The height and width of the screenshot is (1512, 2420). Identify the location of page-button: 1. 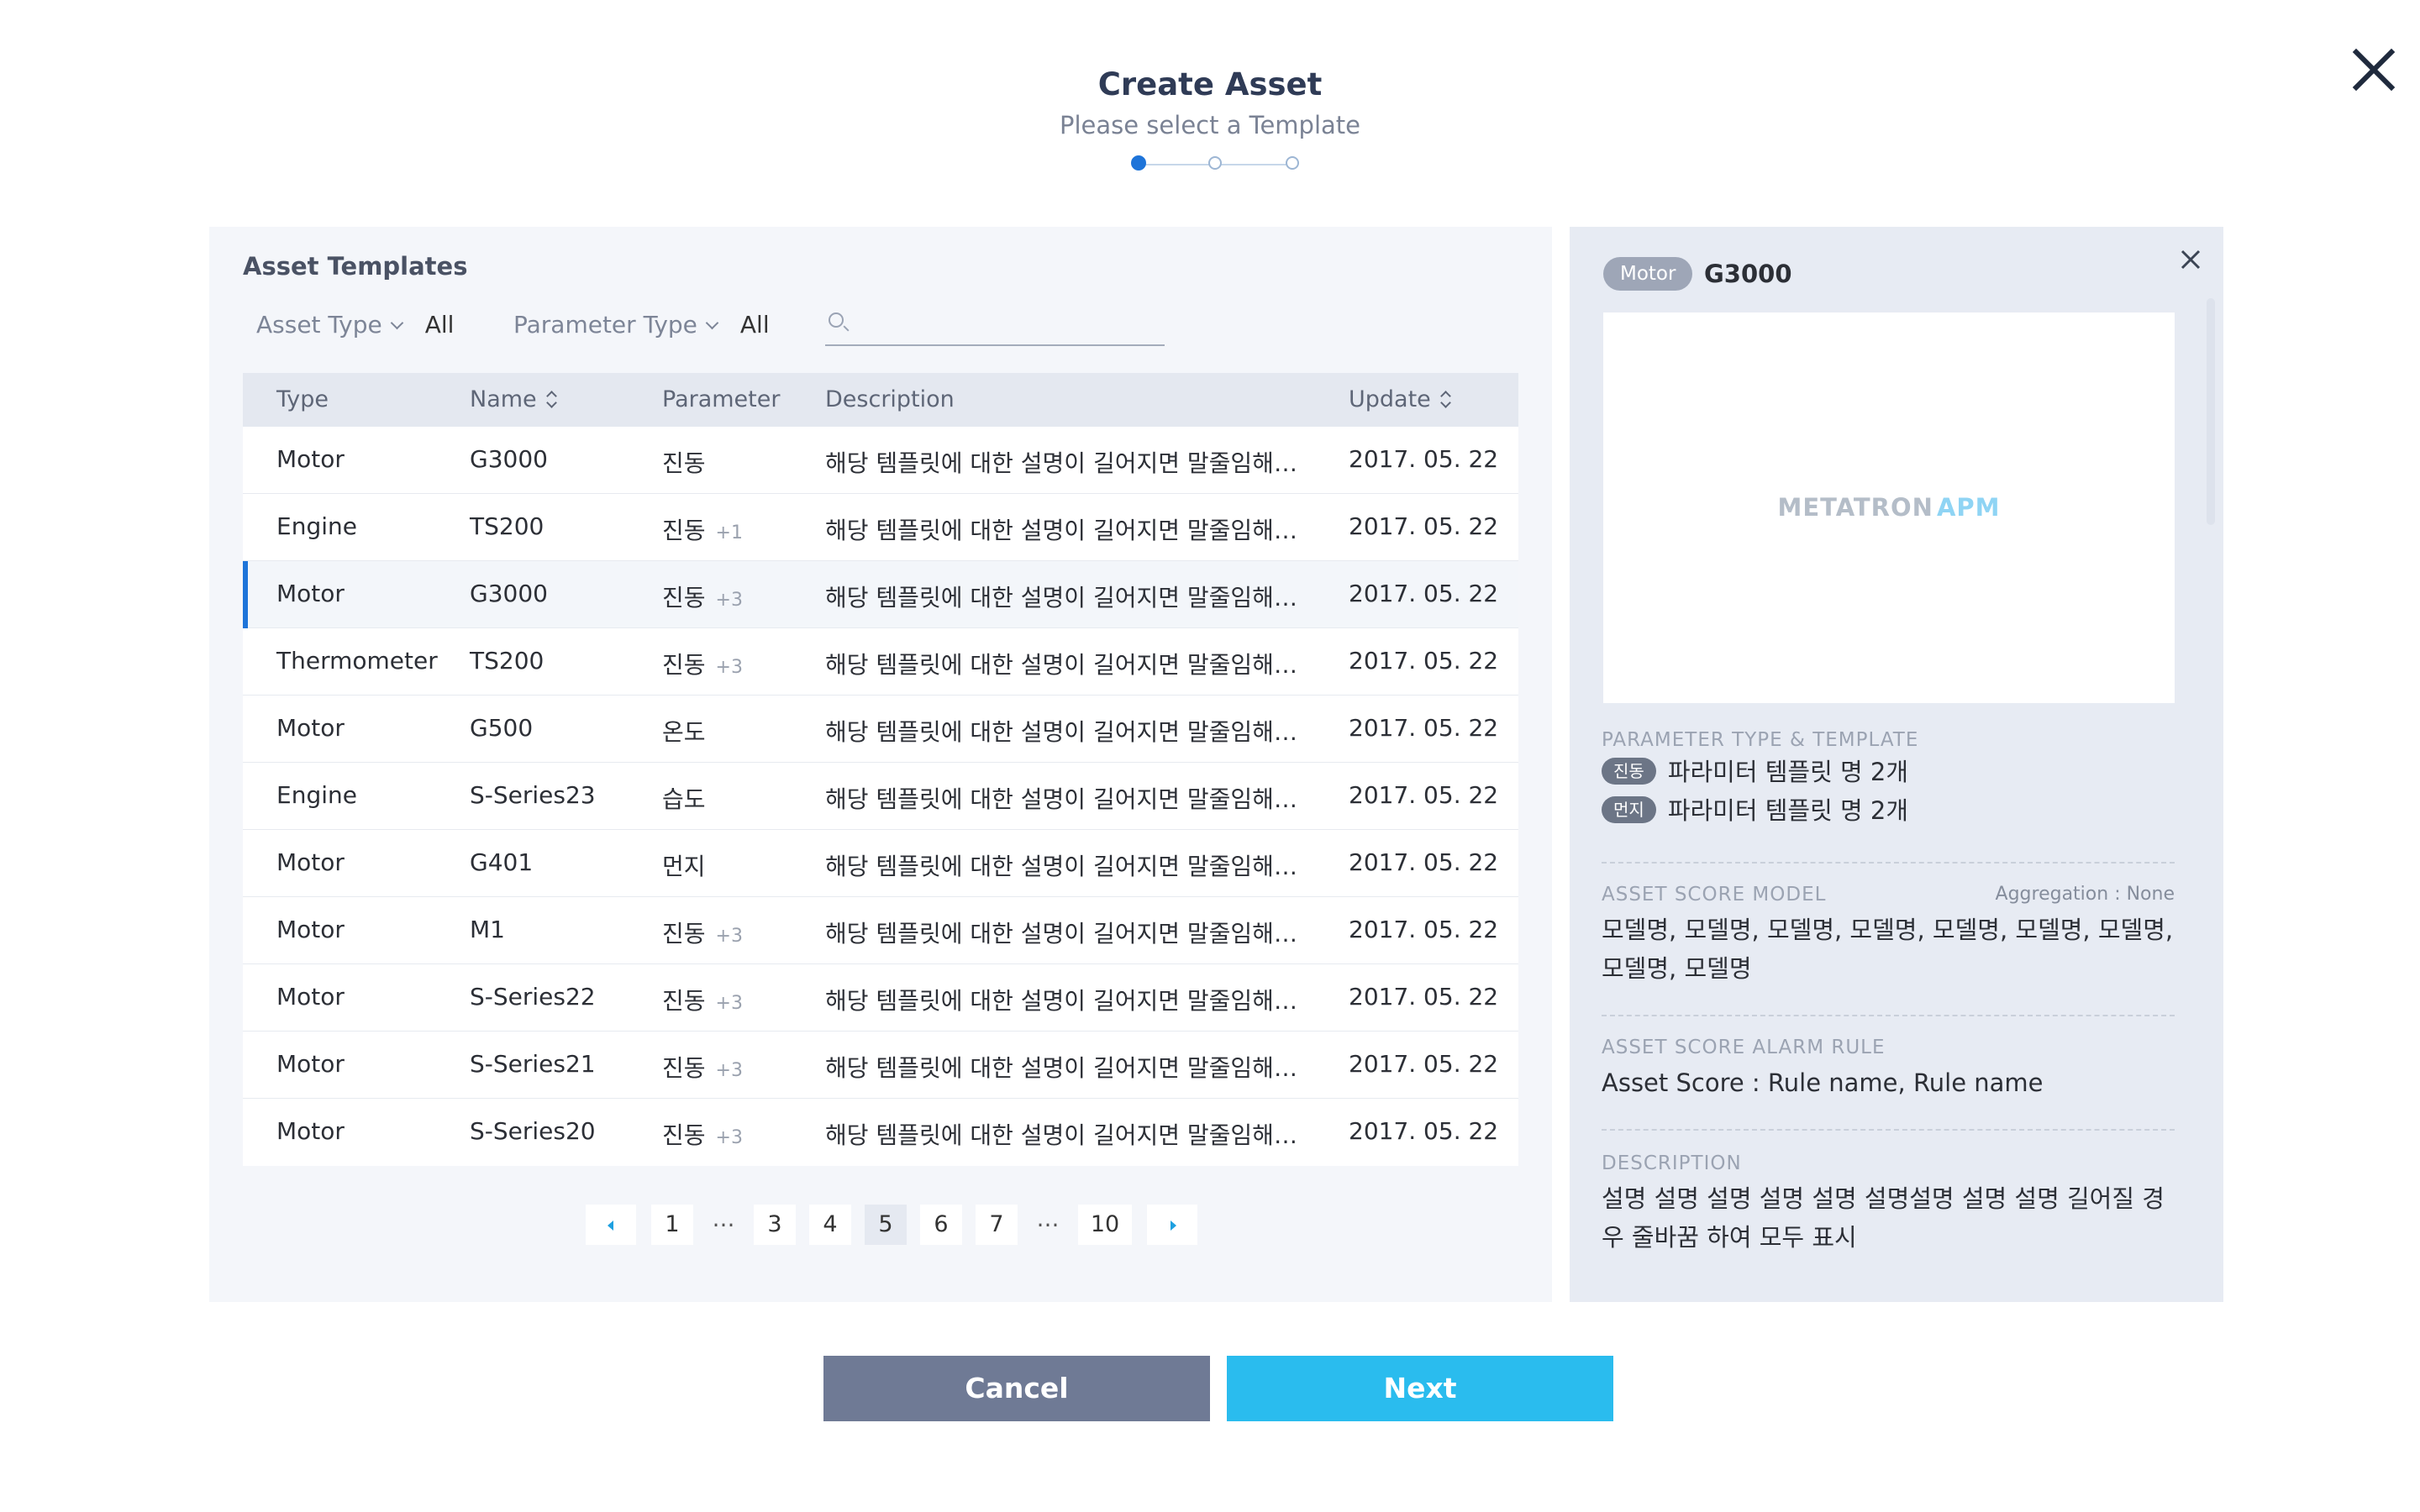
(672, 1225).